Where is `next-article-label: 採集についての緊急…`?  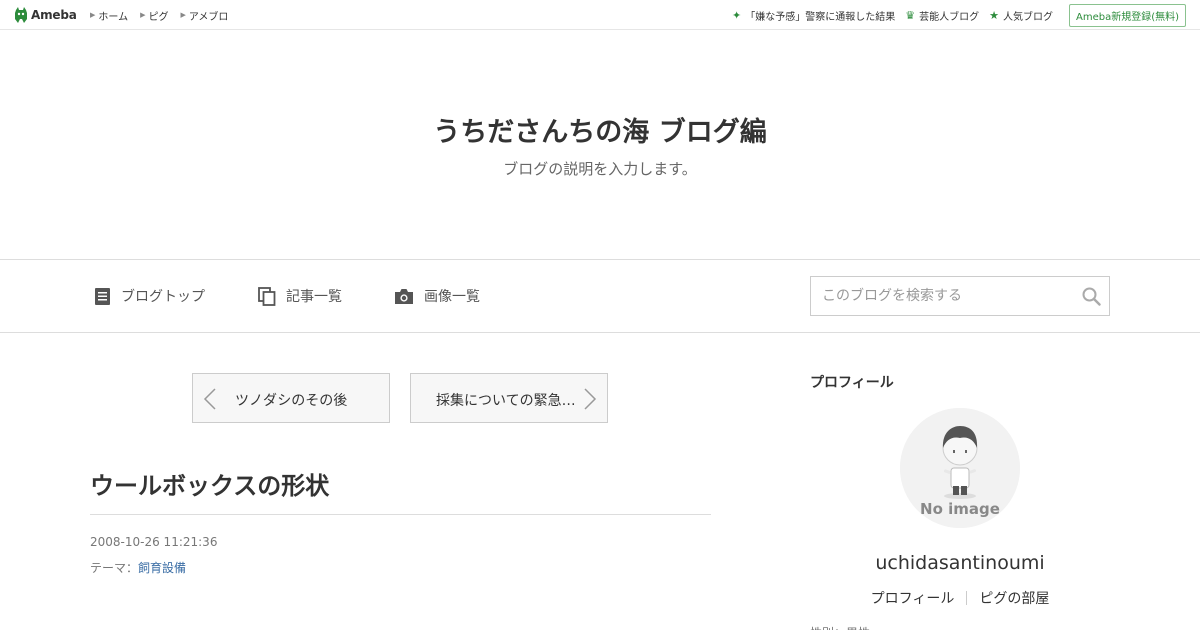
next-article-label: 採集についての緊急… is located at coordinates (506, 401).